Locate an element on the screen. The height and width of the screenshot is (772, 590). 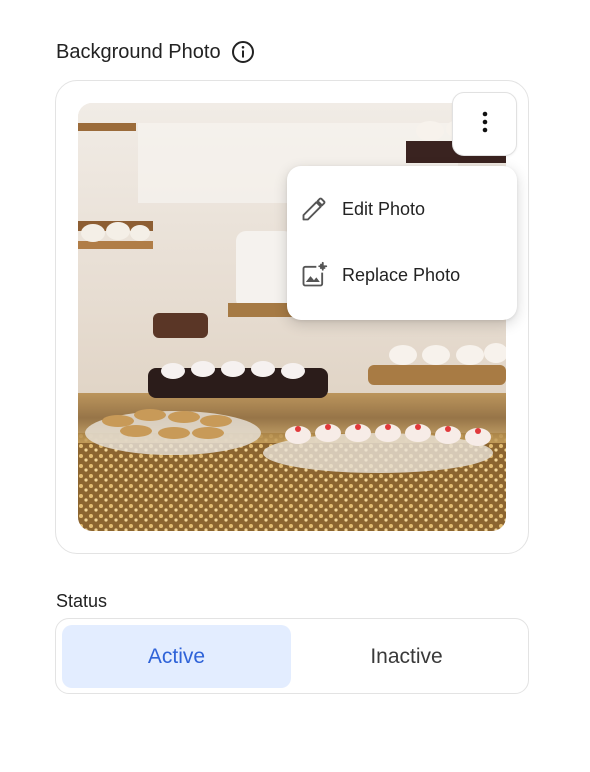
menu-item-replace-photo: Replace Photo is located at coordinates (402, 275).